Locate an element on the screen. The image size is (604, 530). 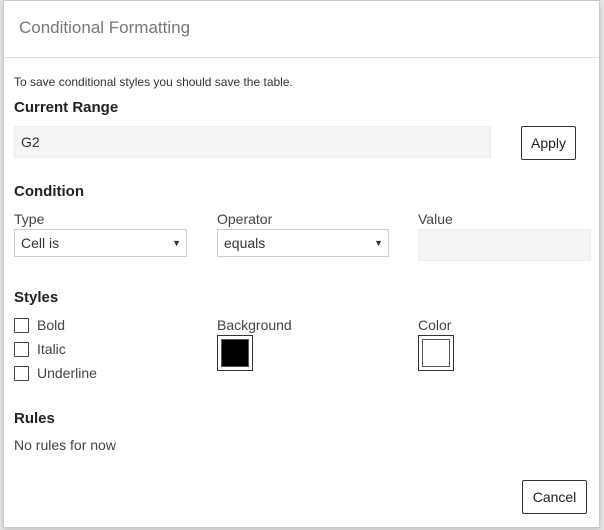
text-color-fill is located at coordinates (436, 353).